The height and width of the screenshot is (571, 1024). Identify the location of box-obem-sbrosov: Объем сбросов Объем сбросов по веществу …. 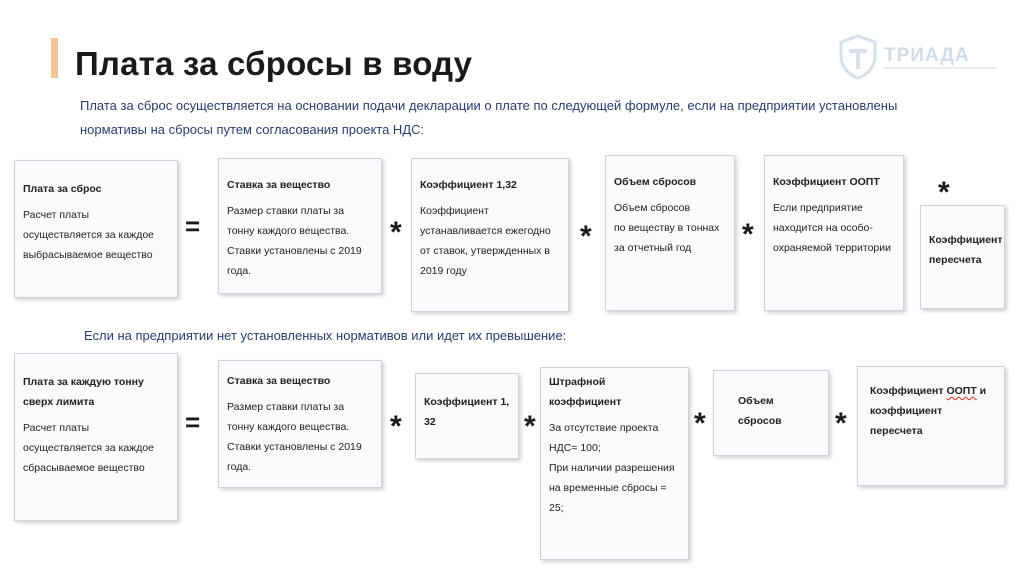
(670, 233).